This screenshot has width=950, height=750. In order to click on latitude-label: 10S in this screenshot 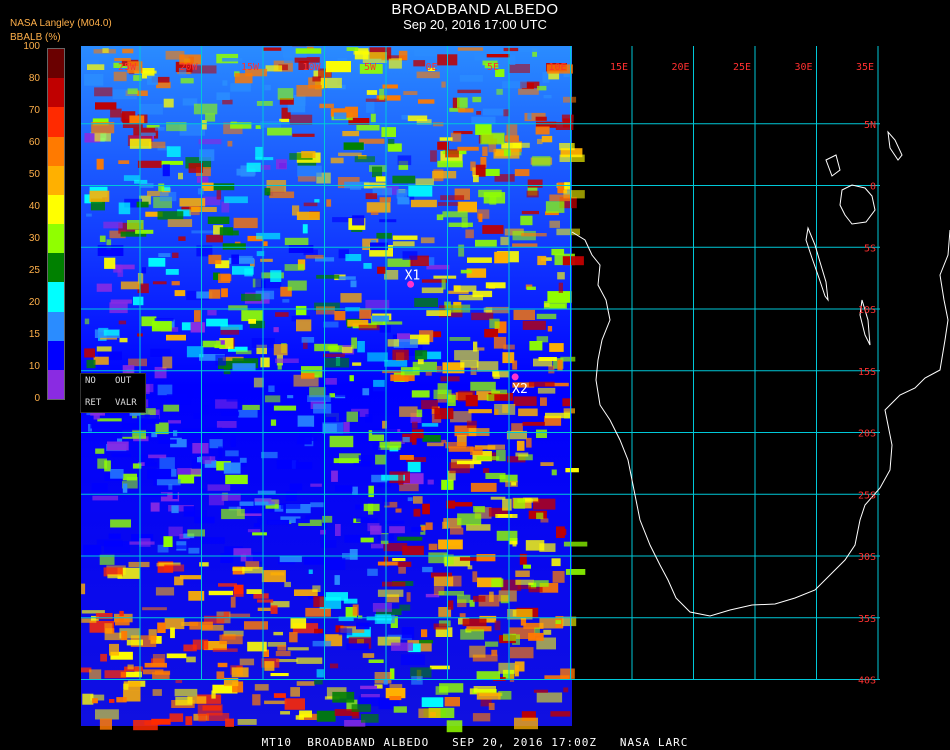, I will do `click(867, 310)`.